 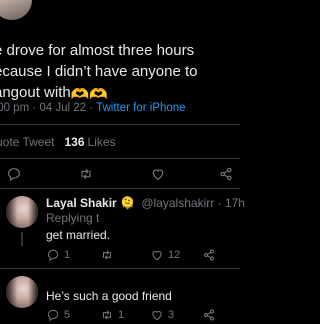 What do you see at coordinates (67, 315) in the screenshot?
I see `reply-count: 5` at bounding box center [67, 315].